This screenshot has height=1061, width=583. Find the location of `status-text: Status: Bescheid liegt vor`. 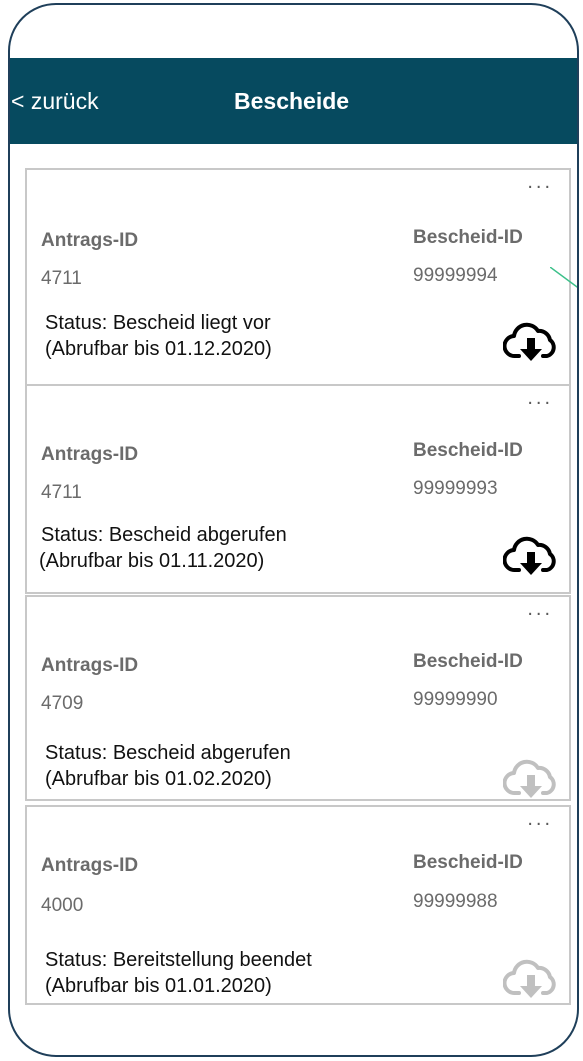

status-text: Status: Bescheid liegt vor is located at coordinates (158, 323).